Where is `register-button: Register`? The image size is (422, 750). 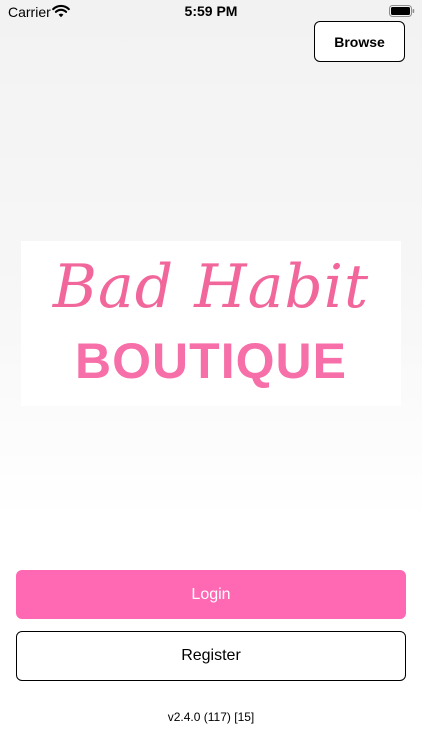 register-button: Register is located at coordinates (211, 656).